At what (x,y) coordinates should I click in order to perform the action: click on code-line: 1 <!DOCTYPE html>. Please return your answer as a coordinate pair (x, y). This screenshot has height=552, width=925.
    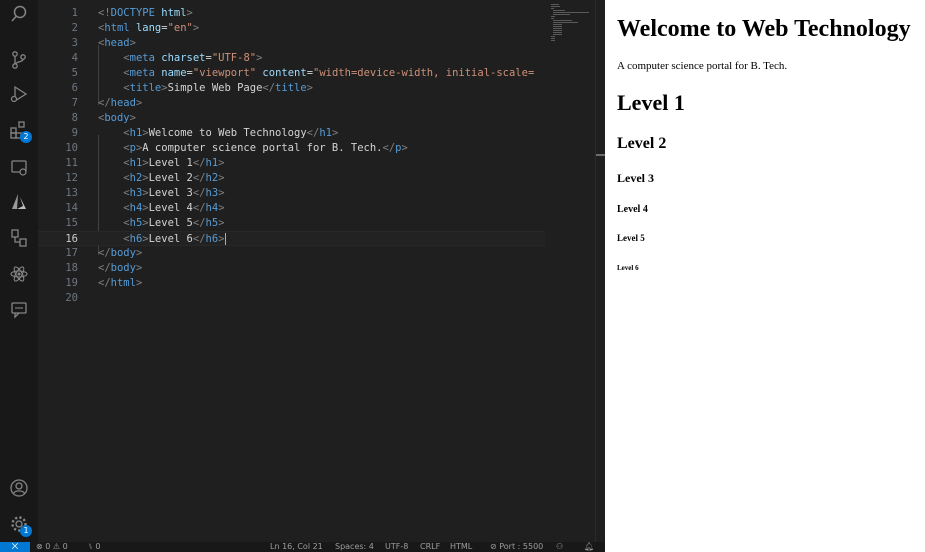
    Looking at the image, I should click on (291, 13).